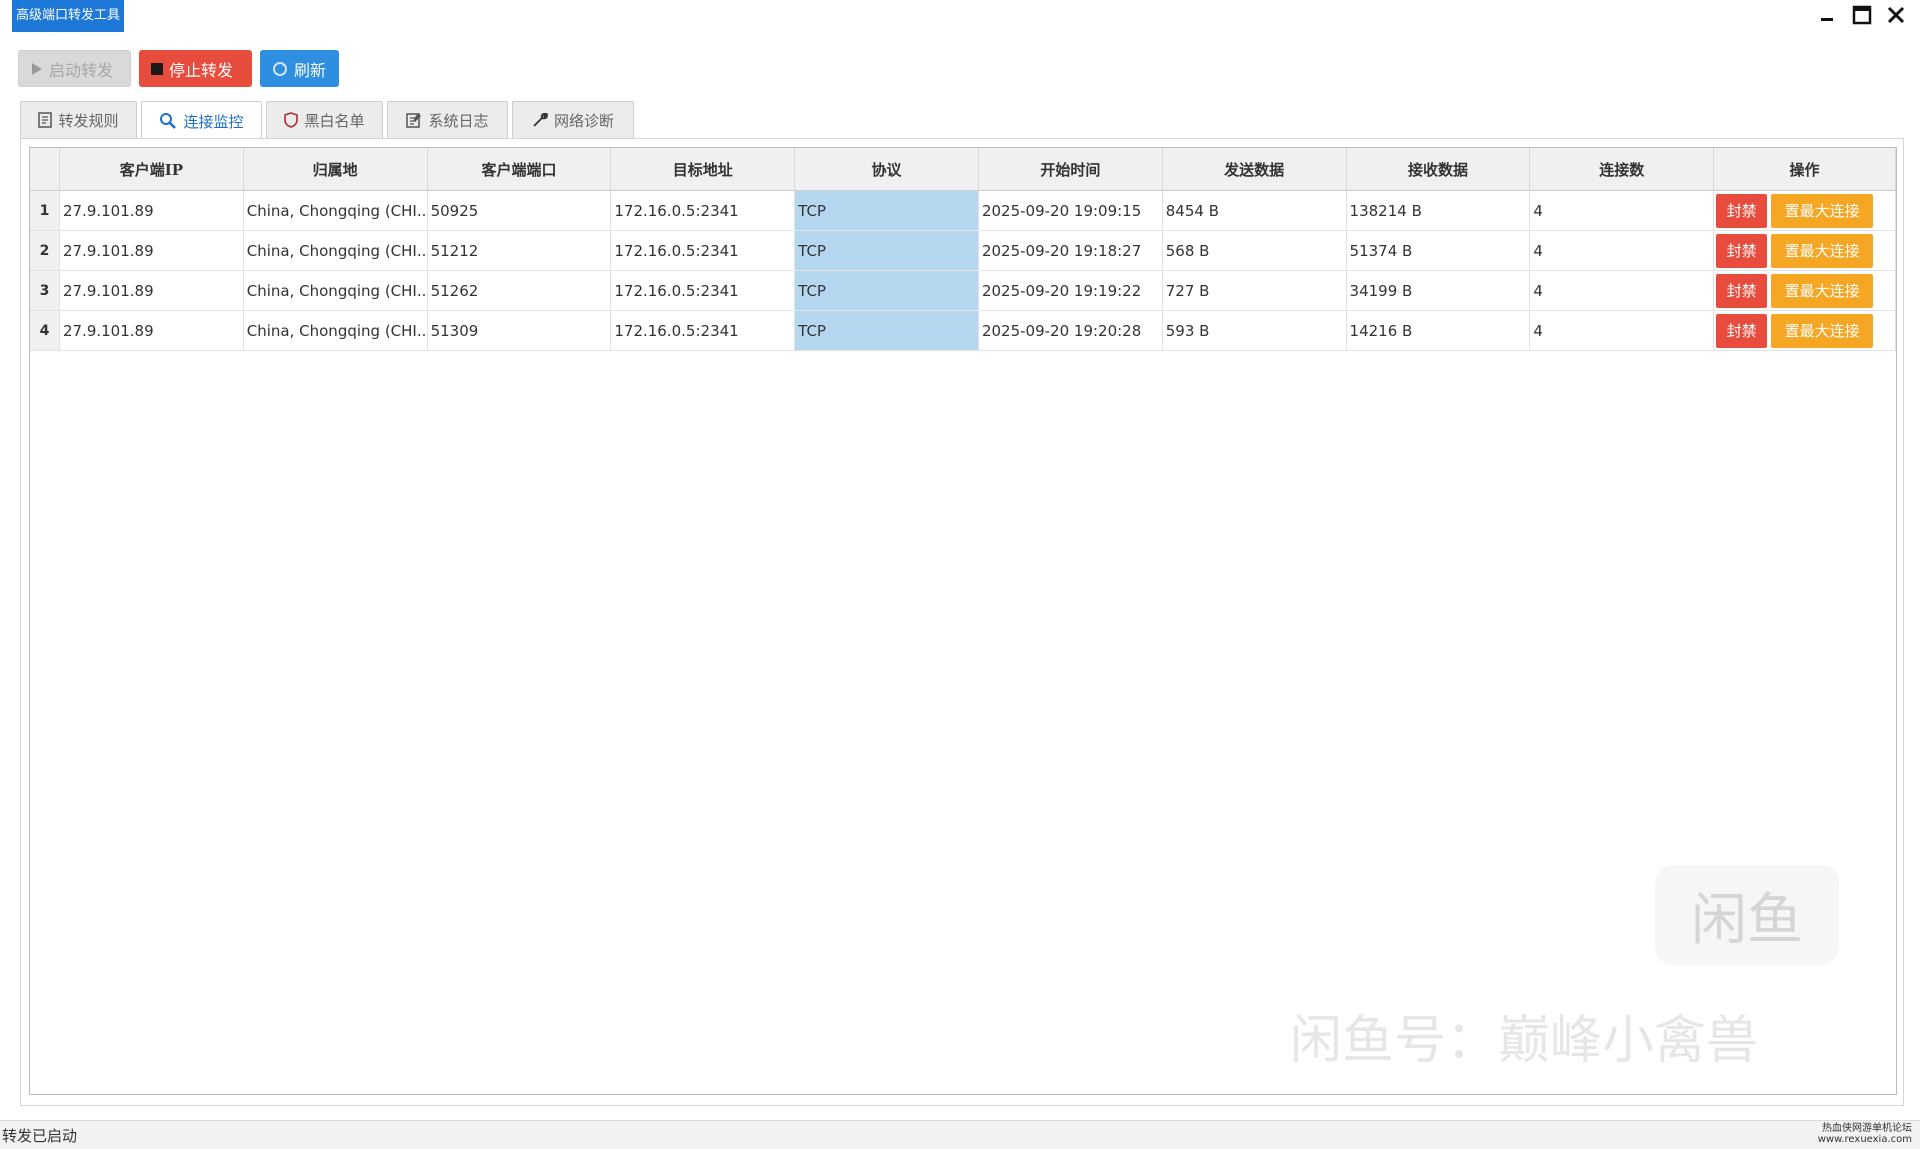 The width and height of the screenshot is (1920, 1149). Describe the element at coordinates (37, 69) in the screenshot. I see `play-icon` at that location.